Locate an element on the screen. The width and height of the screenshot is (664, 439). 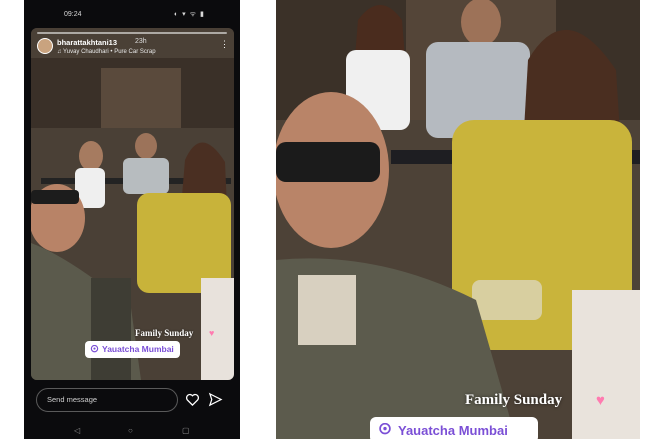
zoomed-heart-sticker-icon: ♥ is located at coordinates (600, 400).